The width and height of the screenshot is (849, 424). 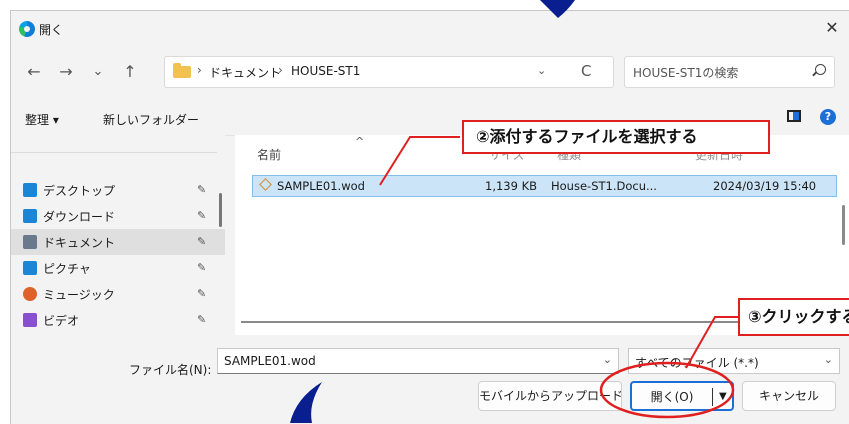 I want to click on annotation-leader-select, so click(x=419, y=161).